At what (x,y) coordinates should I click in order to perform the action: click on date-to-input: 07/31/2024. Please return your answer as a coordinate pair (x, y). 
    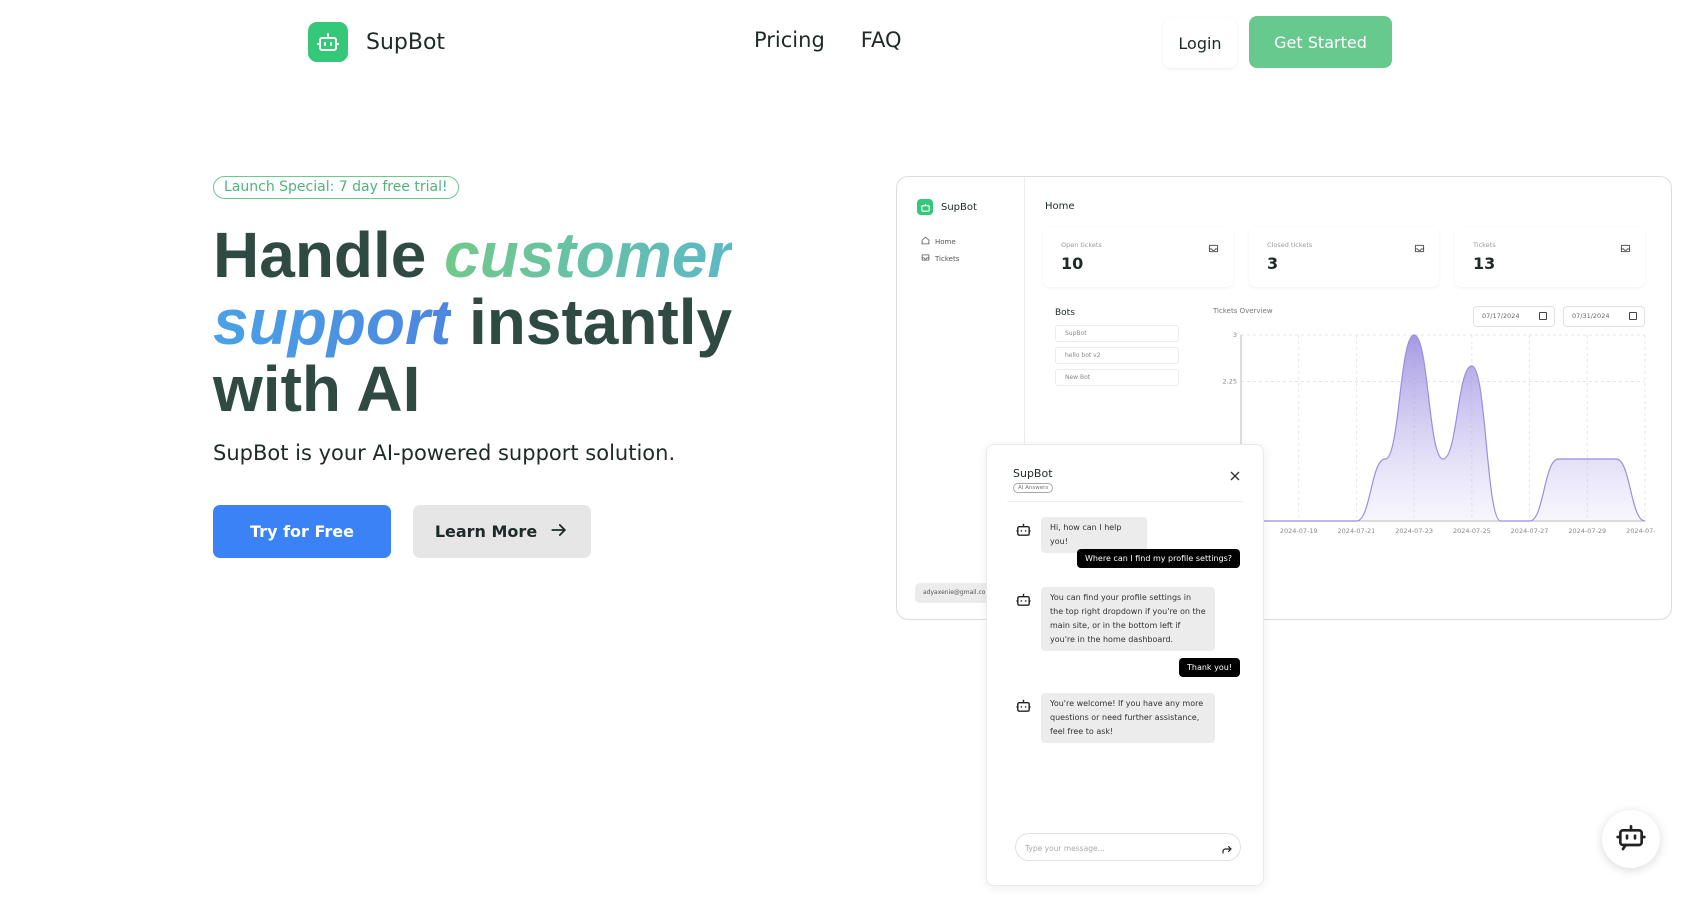
    Looking at the image, I should click on (1604, 316).